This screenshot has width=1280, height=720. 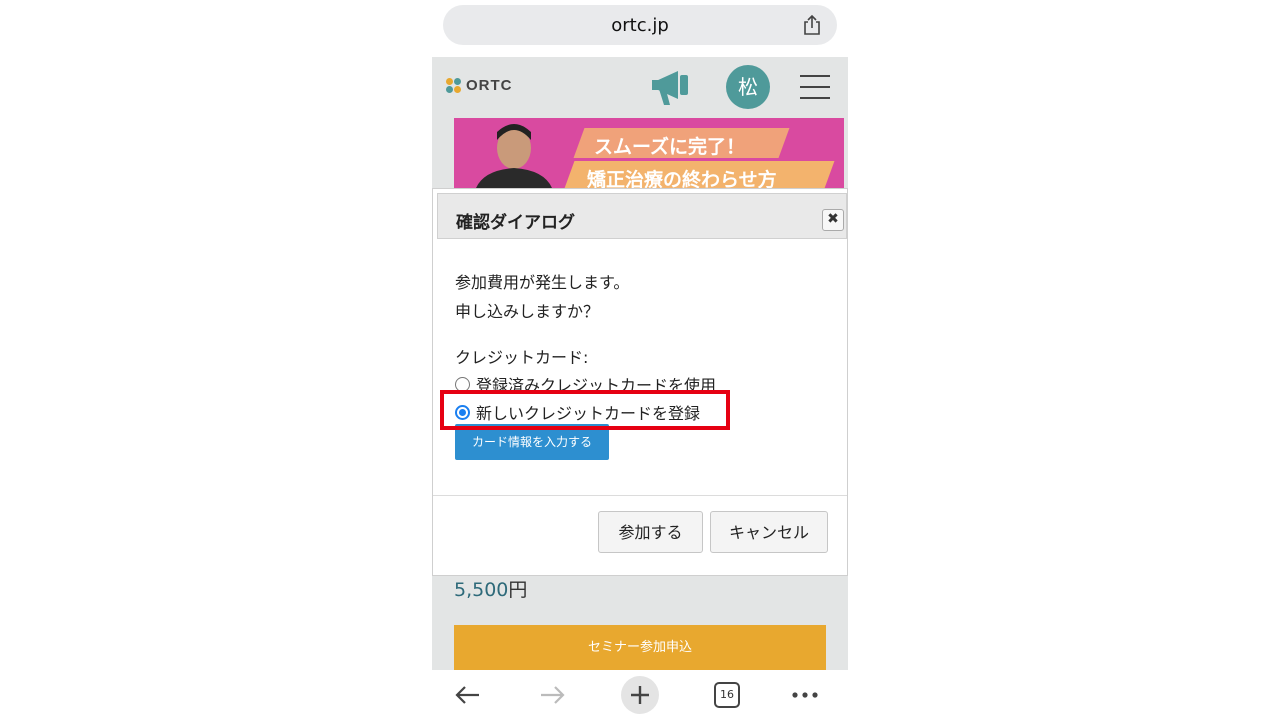 I want to click on forward-arrow-icon, so click(x=553, y=695).